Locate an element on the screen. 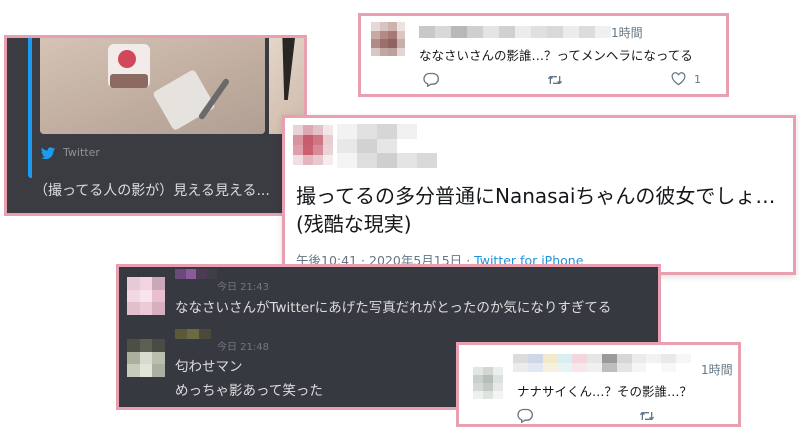 This screenshot has height=433, width=800. like-button: 1 is located at coordinates (686, 79).